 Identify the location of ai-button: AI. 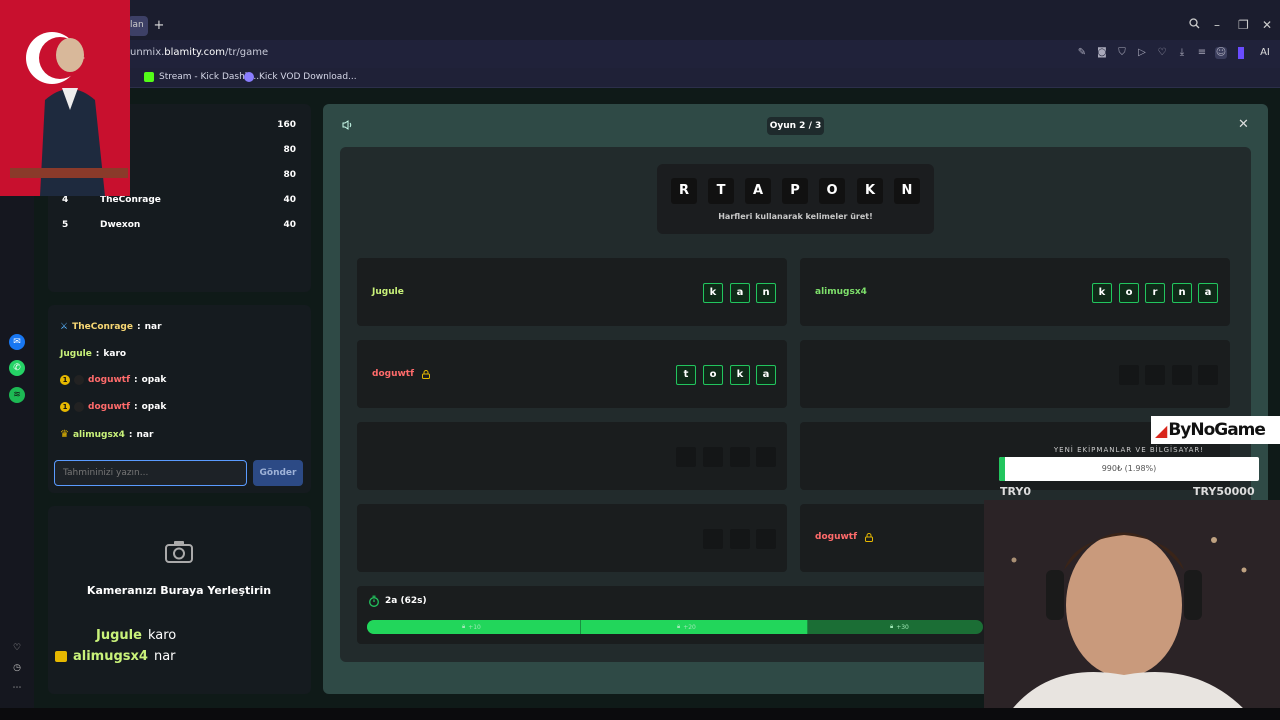
(1265, 53).